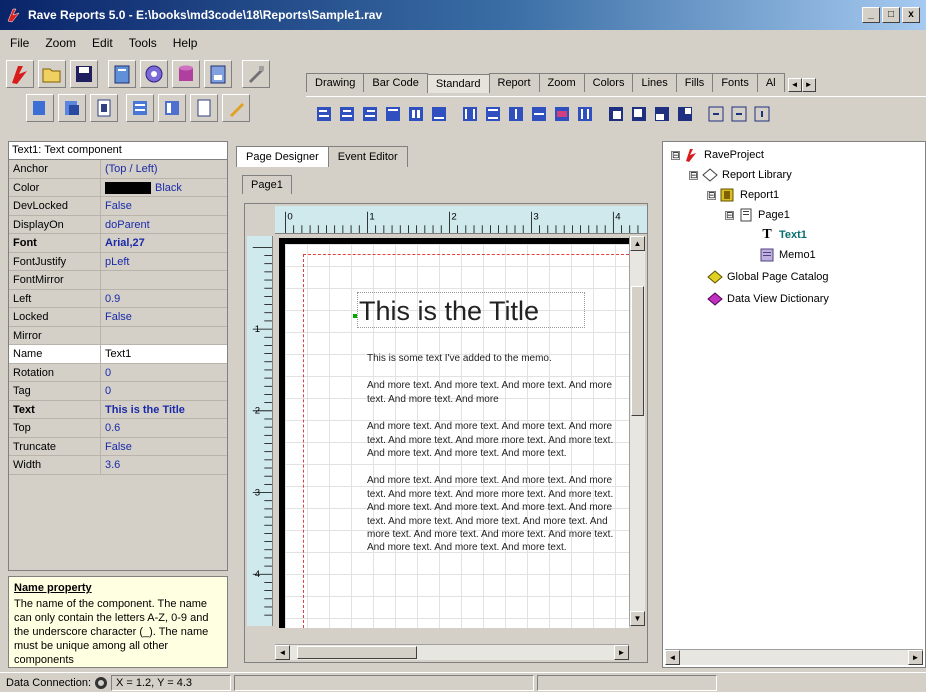  Describe the element at coordinates (654, 82) in the screenshot. I see `tab-lines: Lines` at that location.